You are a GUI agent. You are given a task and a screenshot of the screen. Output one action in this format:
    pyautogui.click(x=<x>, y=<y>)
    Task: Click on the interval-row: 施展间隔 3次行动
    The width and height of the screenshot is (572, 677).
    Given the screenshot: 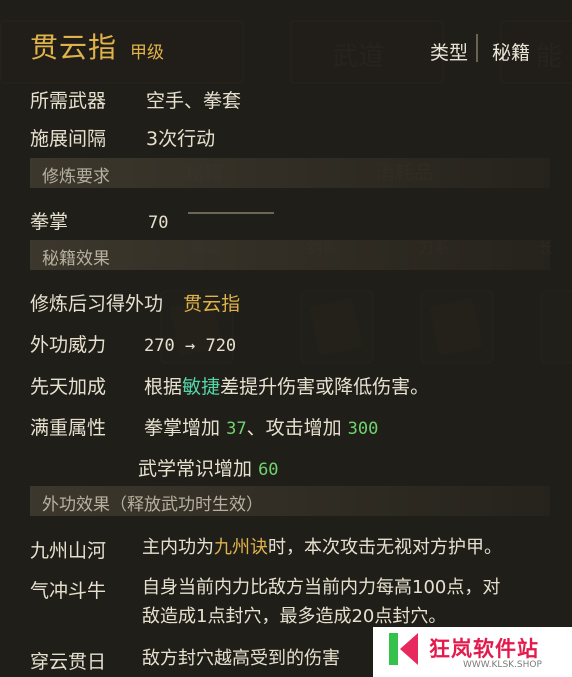 What is the action you would take?
    pyautogui.click(x=122, y=137)
    